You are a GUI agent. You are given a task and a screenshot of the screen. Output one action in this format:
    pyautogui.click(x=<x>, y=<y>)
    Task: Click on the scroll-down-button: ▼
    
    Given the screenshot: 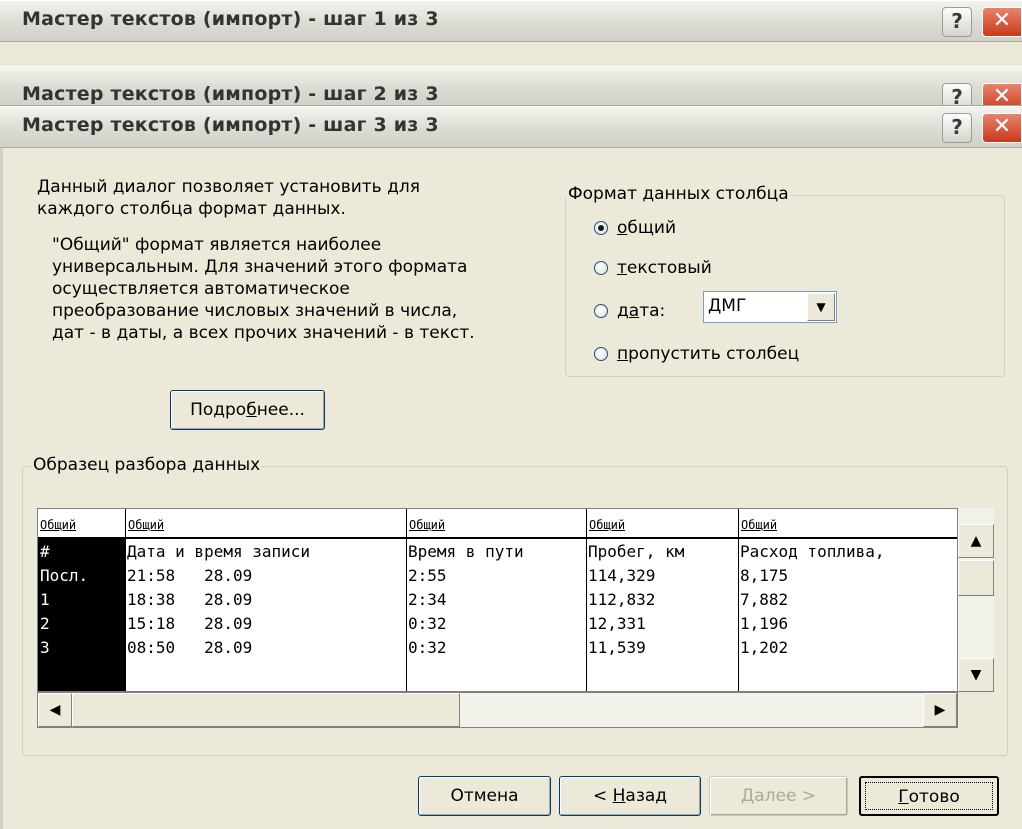 What is the action you would take?
    pyautogui.click(x=976, y=675)
    